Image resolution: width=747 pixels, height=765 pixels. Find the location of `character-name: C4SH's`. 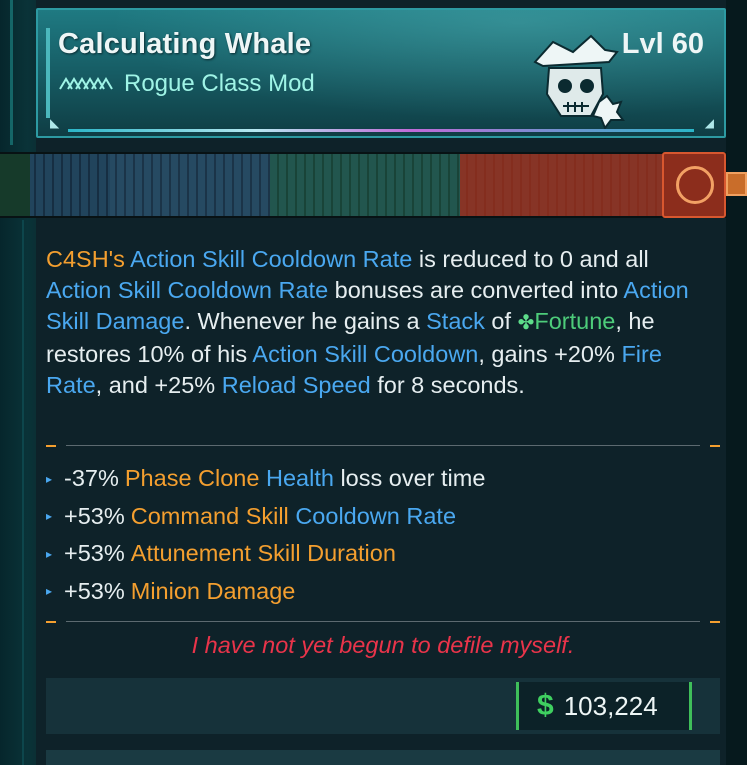

character-name: C4SH's is located at coordinates (85, 259).